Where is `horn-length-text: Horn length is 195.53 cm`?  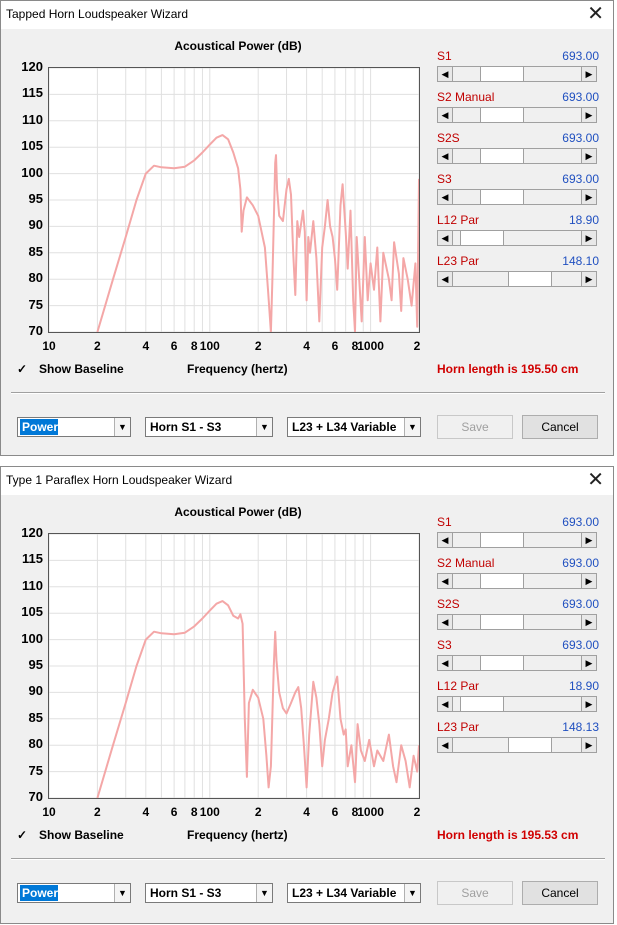
horn-length-text: Horn length is 195.53 cm is located at coordinates (508, 835).